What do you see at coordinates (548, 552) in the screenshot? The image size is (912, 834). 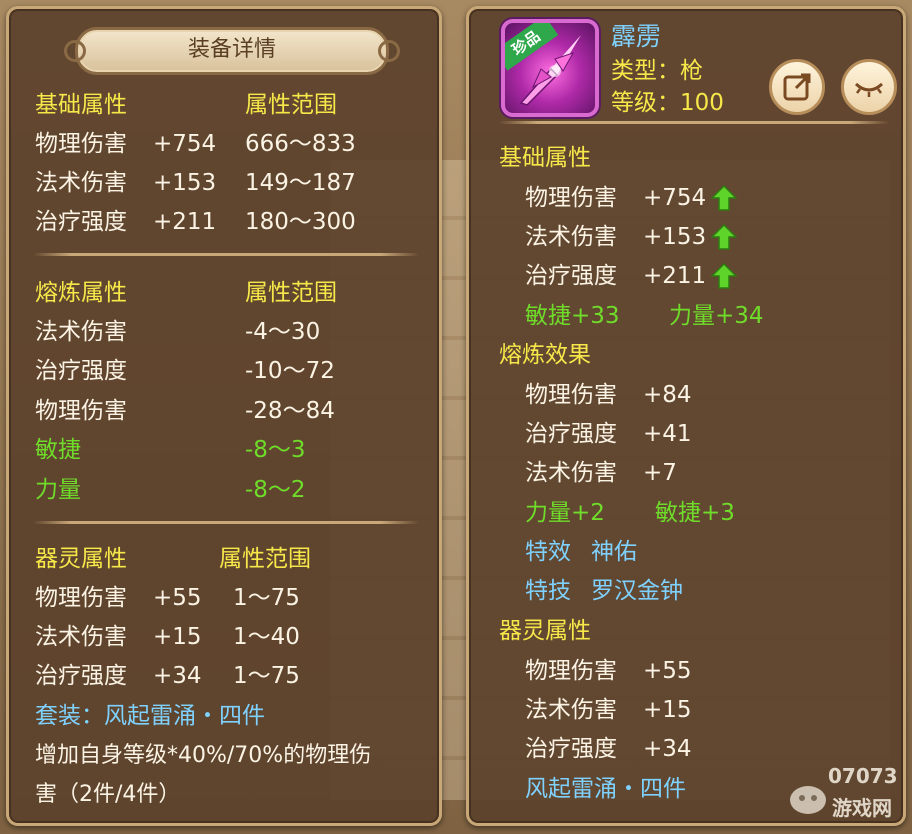 I see `special-effect-label: 特效` at bounding box center [548, 552].